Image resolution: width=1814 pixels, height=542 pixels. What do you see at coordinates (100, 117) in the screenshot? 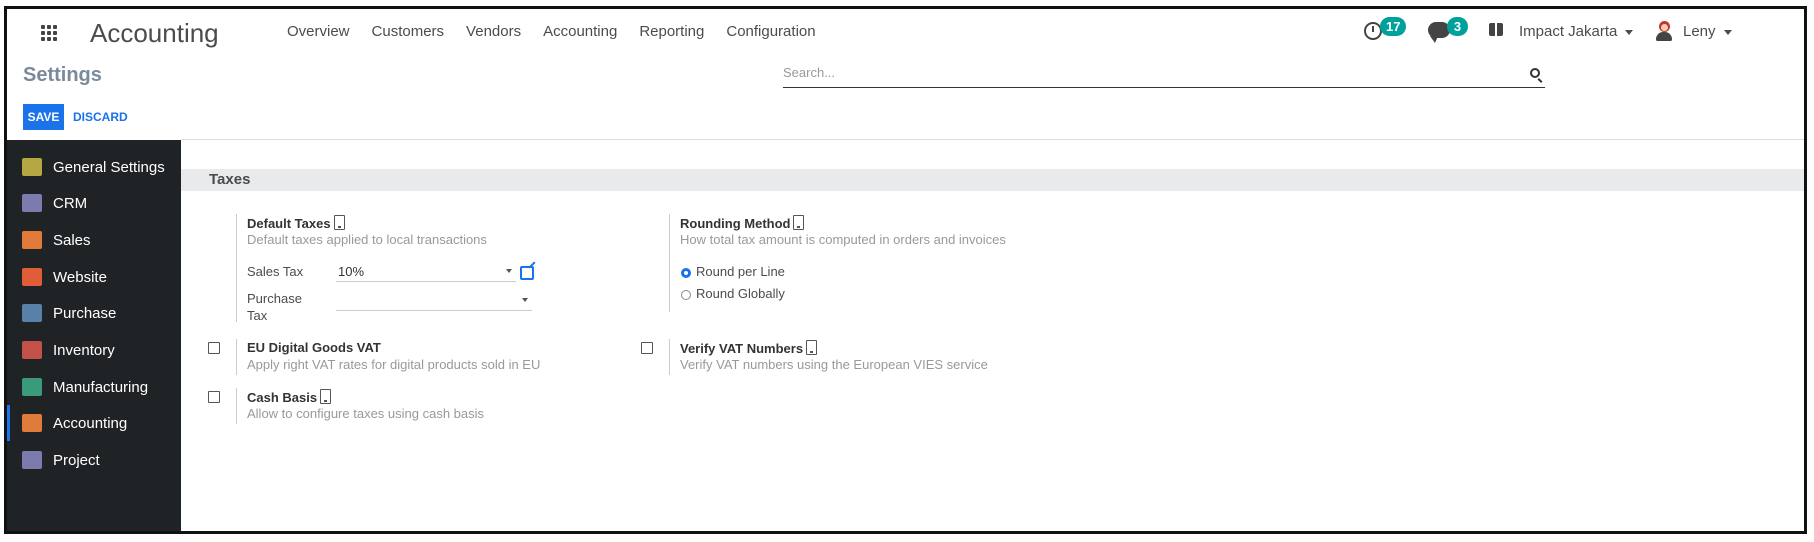
I see `discard-button: DISCARD` at bounding box center [100, 117].